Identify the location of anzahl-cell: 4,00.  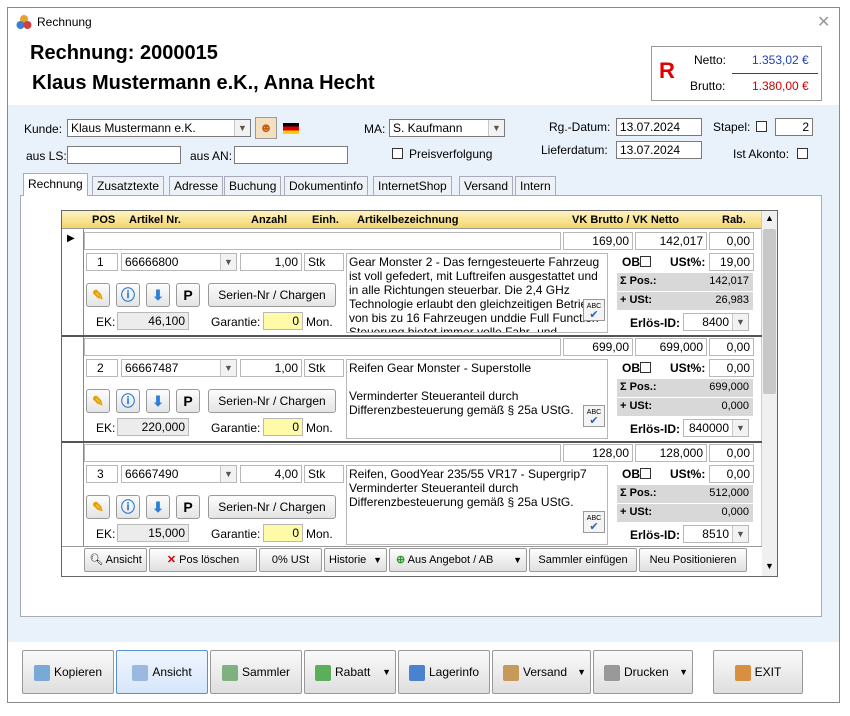
(271, 474).